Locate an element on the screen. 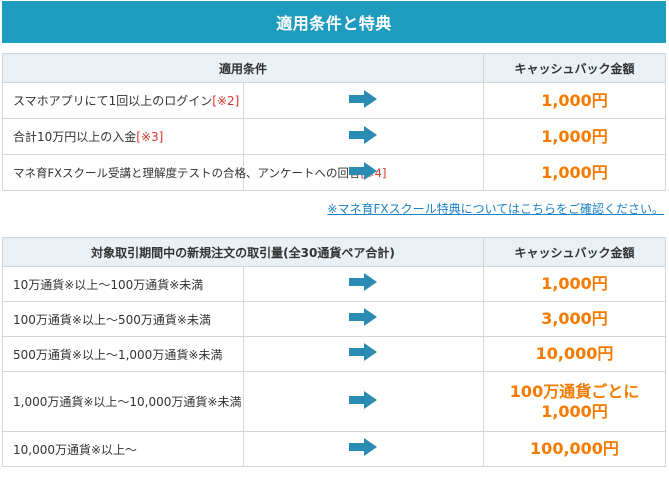 Image resolution: width=669 pixels, height=477 pixels. reference-note: [※3] is located at coordinates (150, 137).